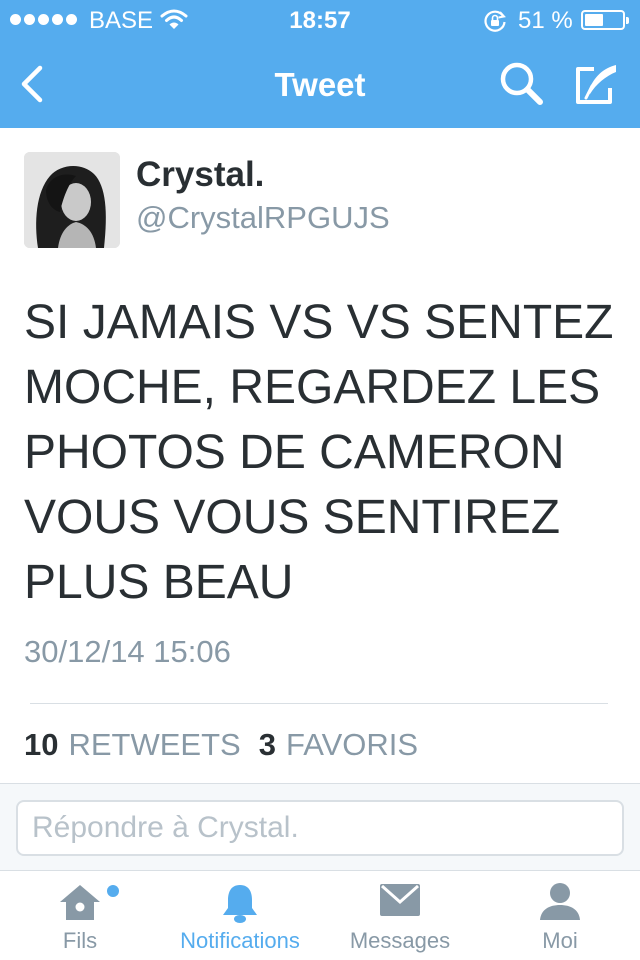  I want to click on avatar, so click(72, 200).